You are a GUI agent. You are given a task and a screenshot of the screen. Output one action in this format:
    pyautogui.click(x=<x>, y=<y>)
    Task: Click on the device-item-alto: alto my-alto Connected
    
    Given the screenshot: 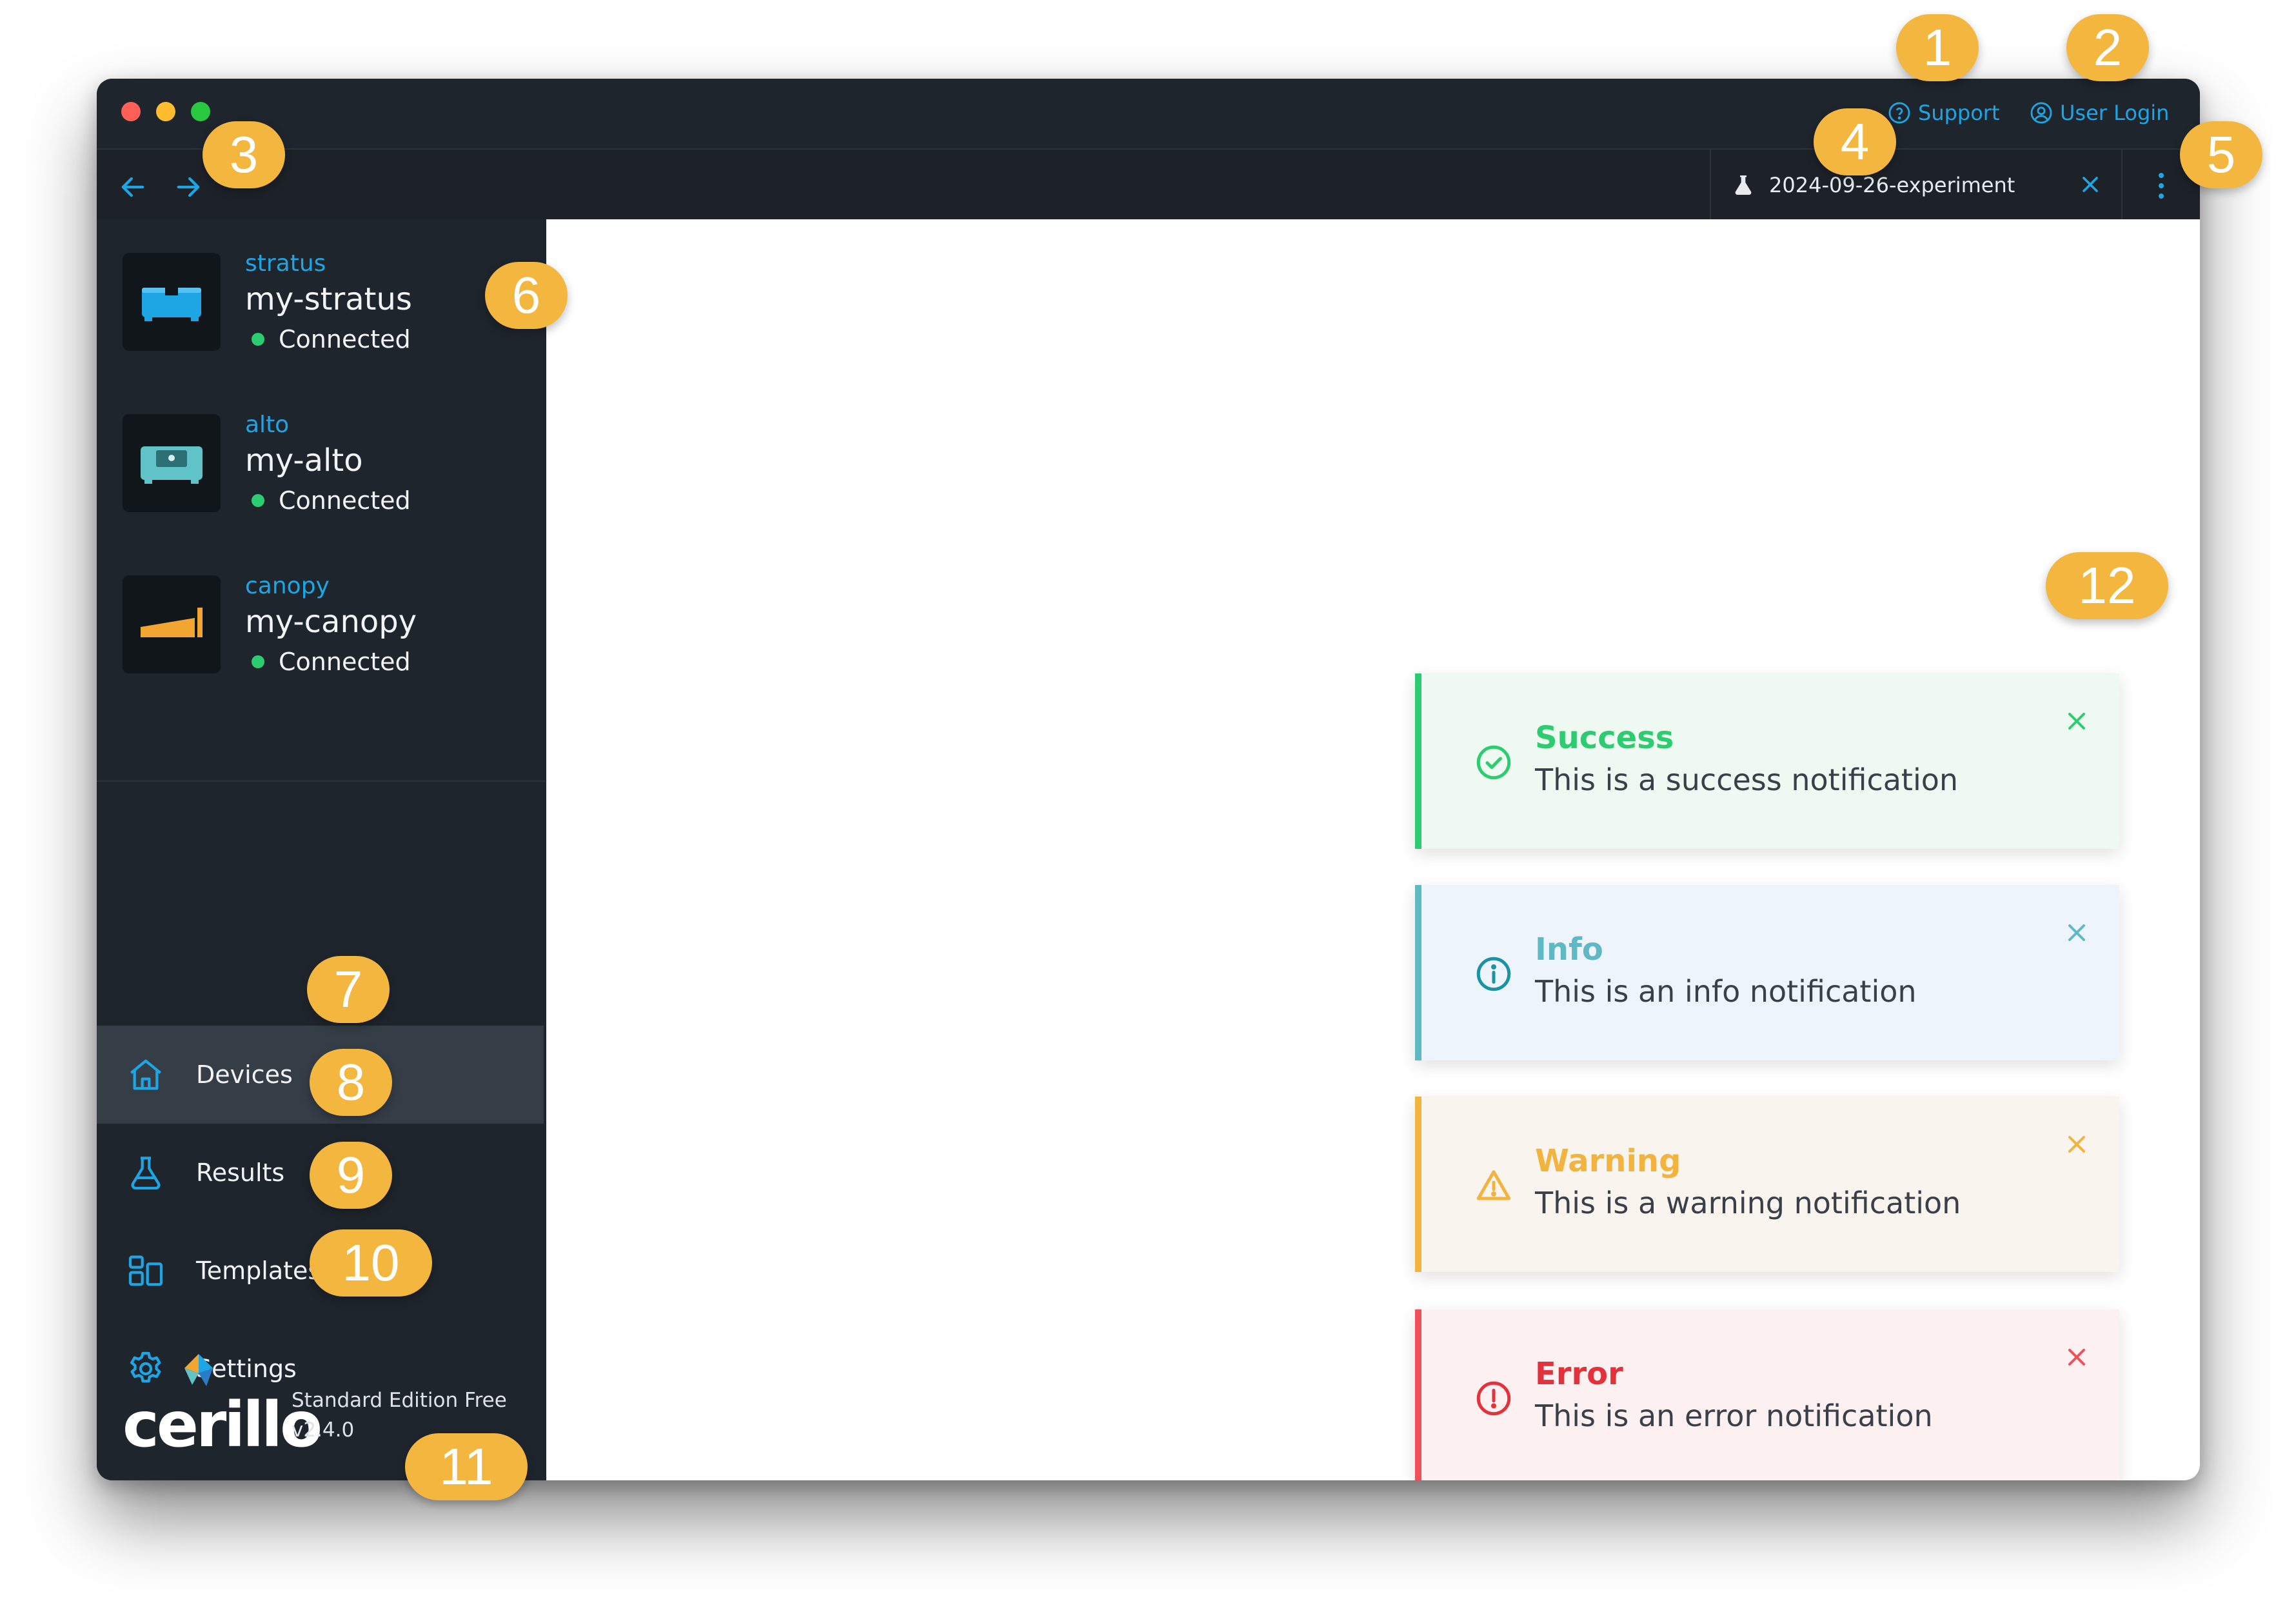 What is the action you would take?
    pyautogui.click(x=322, y=472)
    